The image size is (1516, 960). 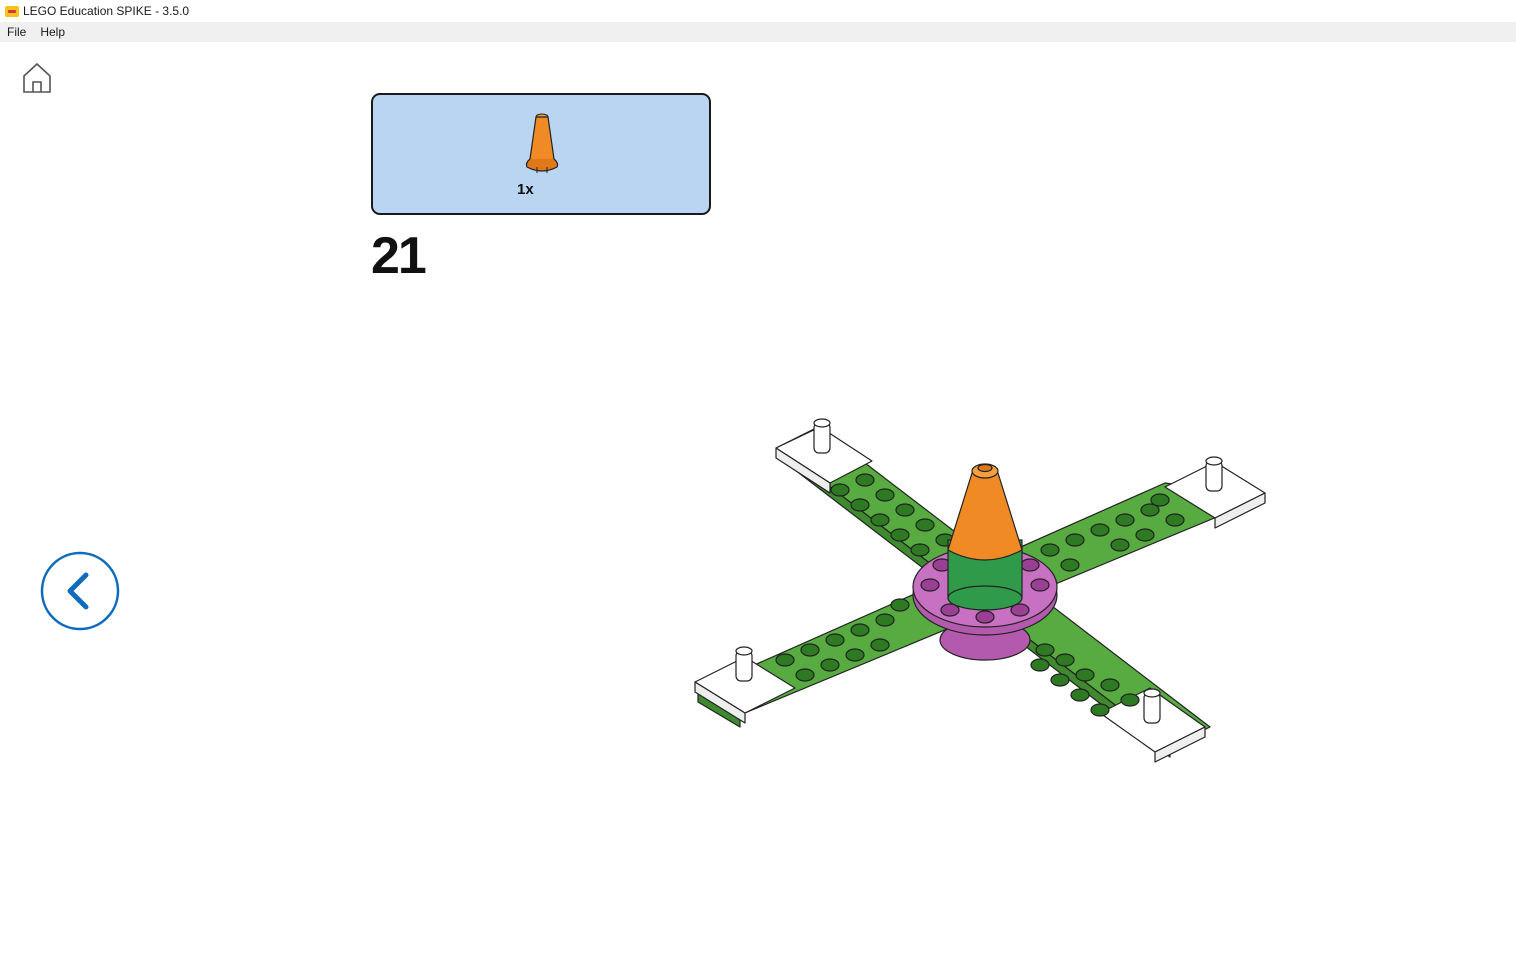 I want to click on title-bar: LEGO Education SPIKE - 3.5.0, so click(x=758, y=11).